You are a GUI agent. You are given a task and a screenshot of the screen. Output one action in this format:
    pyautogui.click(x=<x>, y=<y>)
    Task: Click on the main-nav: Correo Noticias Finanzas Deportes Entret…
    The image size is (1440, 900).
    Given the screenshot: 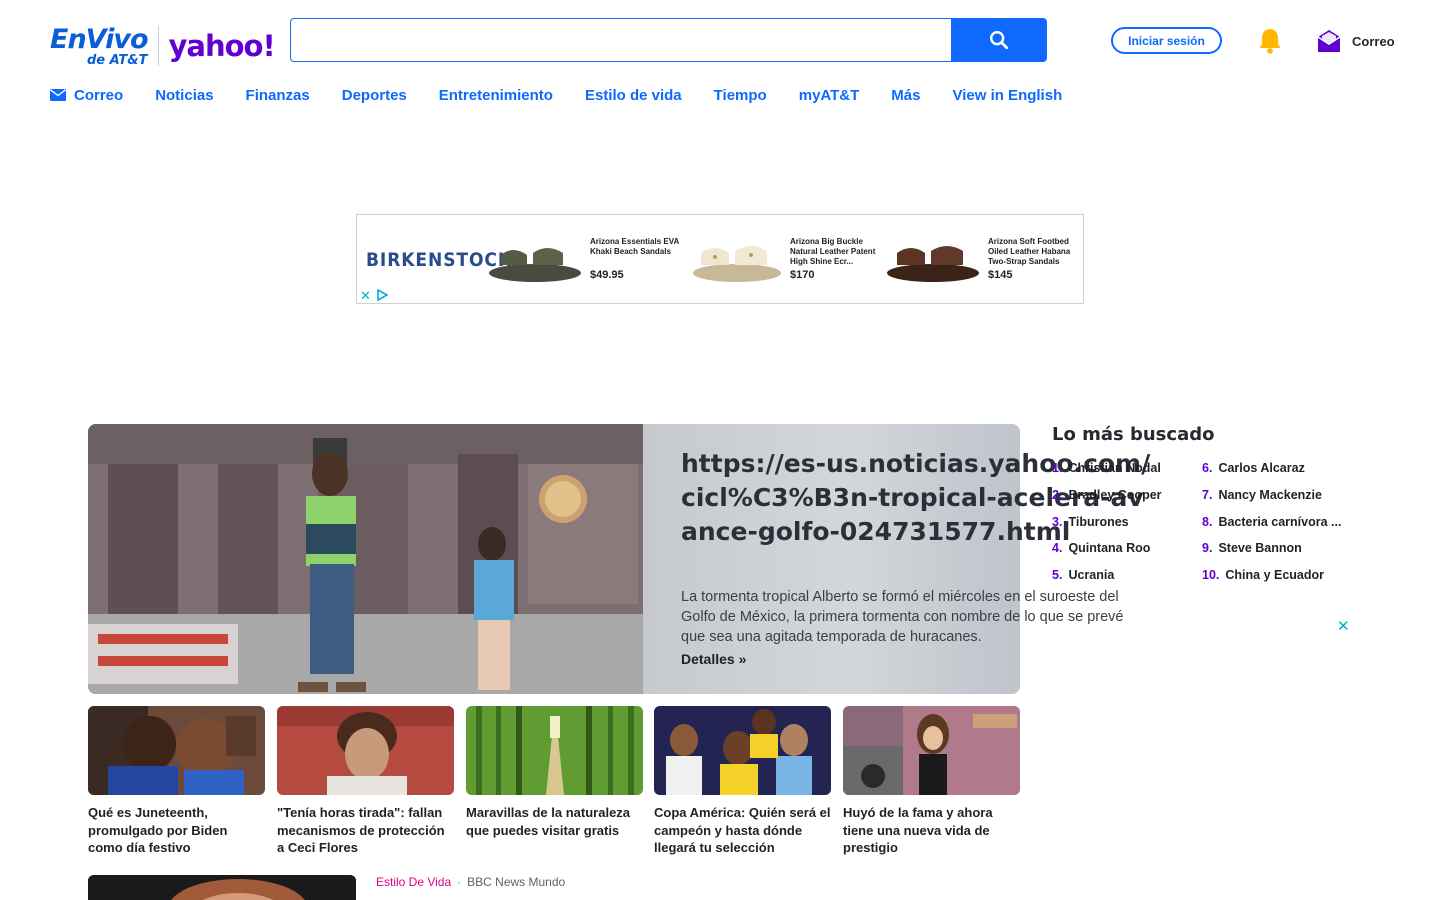 What is the action you would take?
    pyautogui.click(x=572, y=95)
    